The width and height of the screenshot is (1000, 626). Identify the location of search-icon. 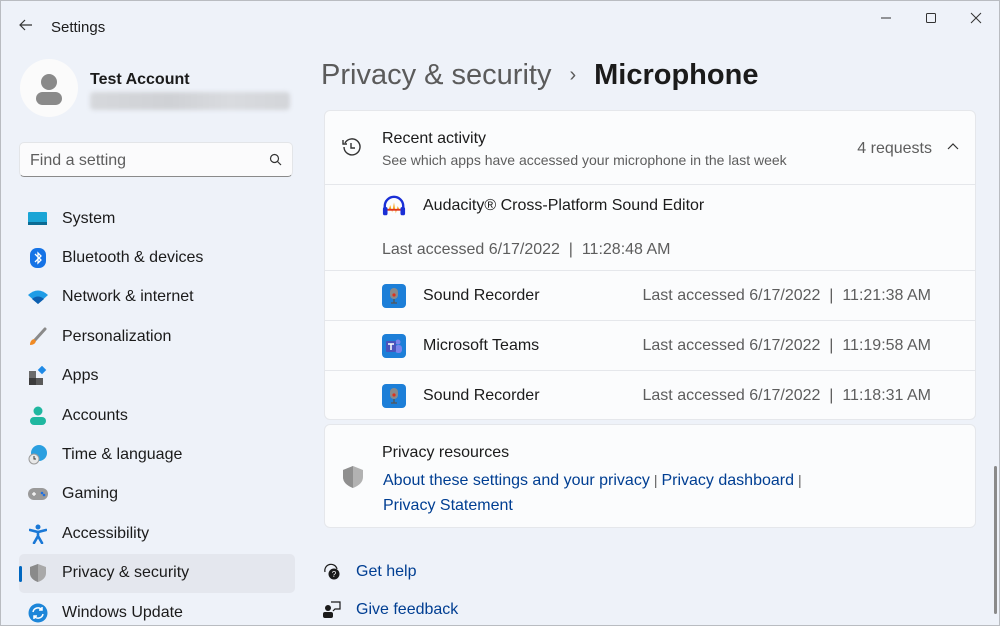
(275, 159).